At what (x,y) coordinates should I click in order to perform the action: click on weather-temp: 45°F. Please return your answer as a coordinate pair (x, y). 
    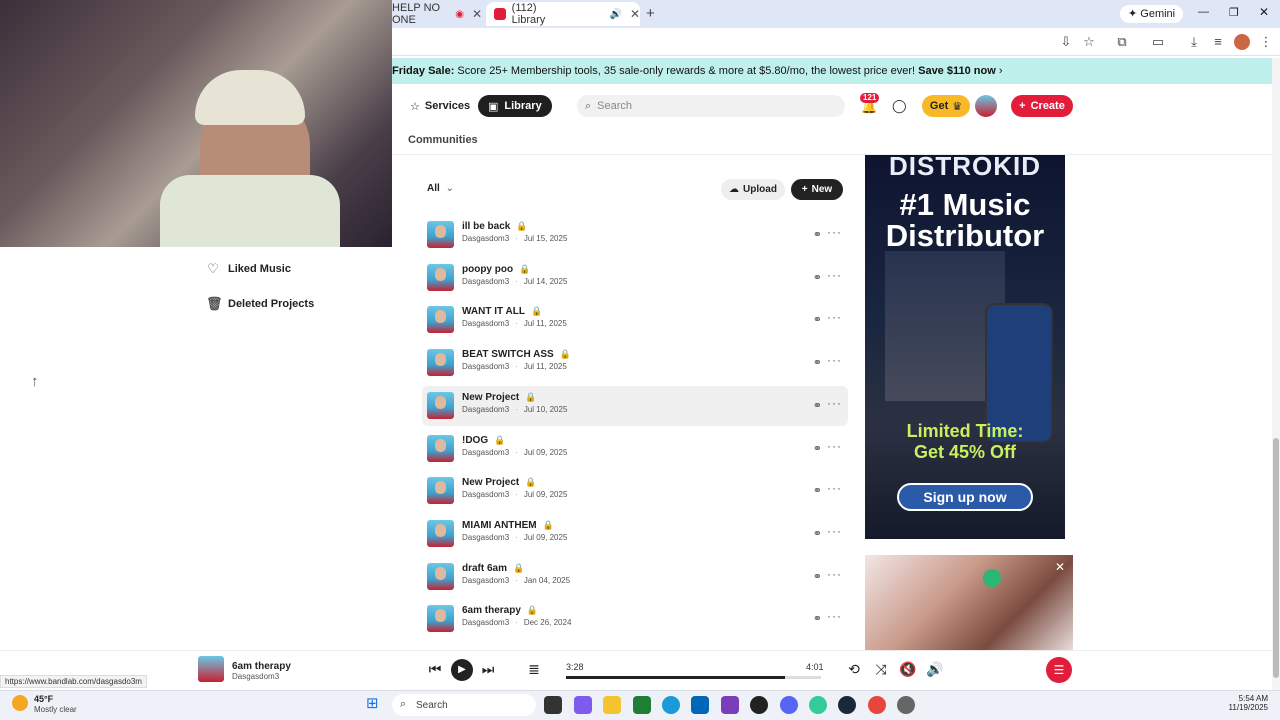
    Looking at the image, I should click on (43, 699).